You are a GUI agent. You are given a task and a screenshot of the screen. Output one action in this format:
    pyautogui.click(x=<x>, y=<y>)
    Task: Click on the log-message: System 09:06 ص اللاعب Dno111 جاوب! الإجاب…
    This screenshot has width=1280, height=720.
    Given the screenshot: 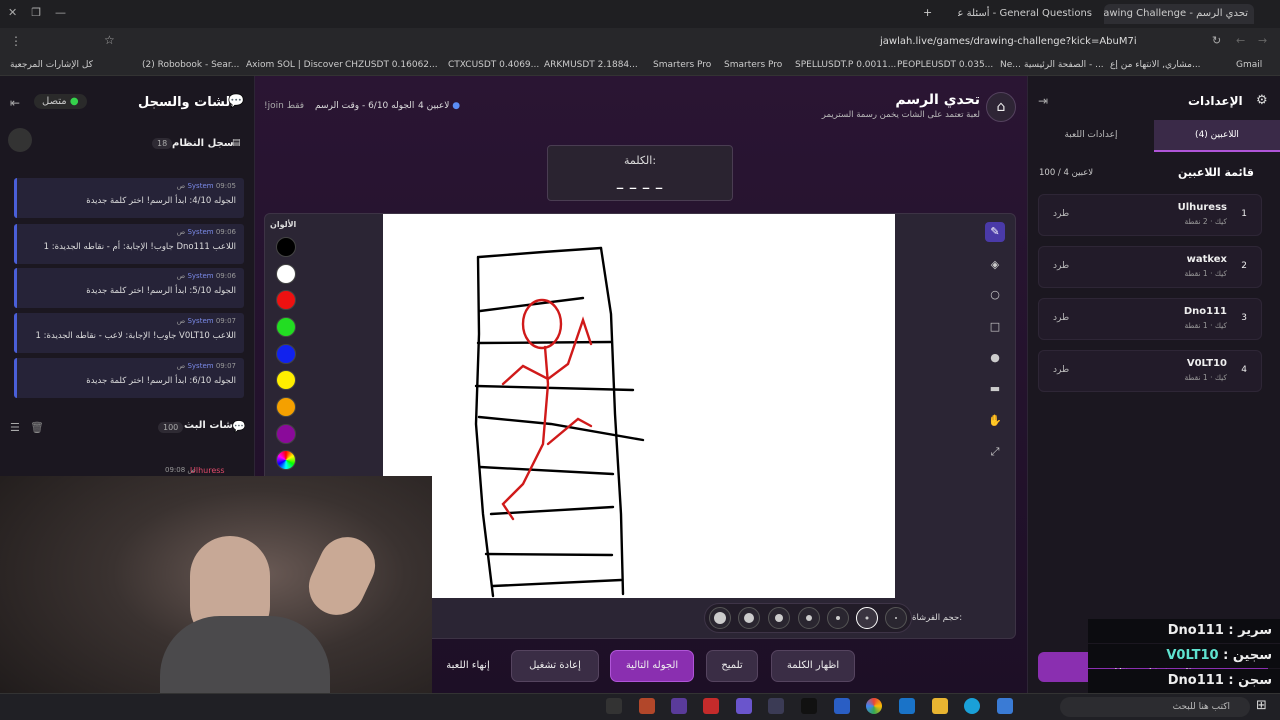 What is the action you would take?
    pyautogui.click(x=129, y=244)
    